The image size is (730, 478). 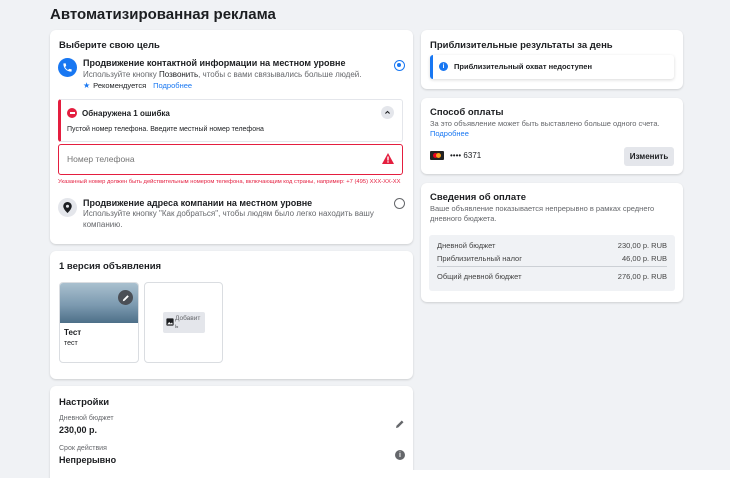 I want to click on budget-row-value: 46,00 р. RUB, so click(x=644, y=258).